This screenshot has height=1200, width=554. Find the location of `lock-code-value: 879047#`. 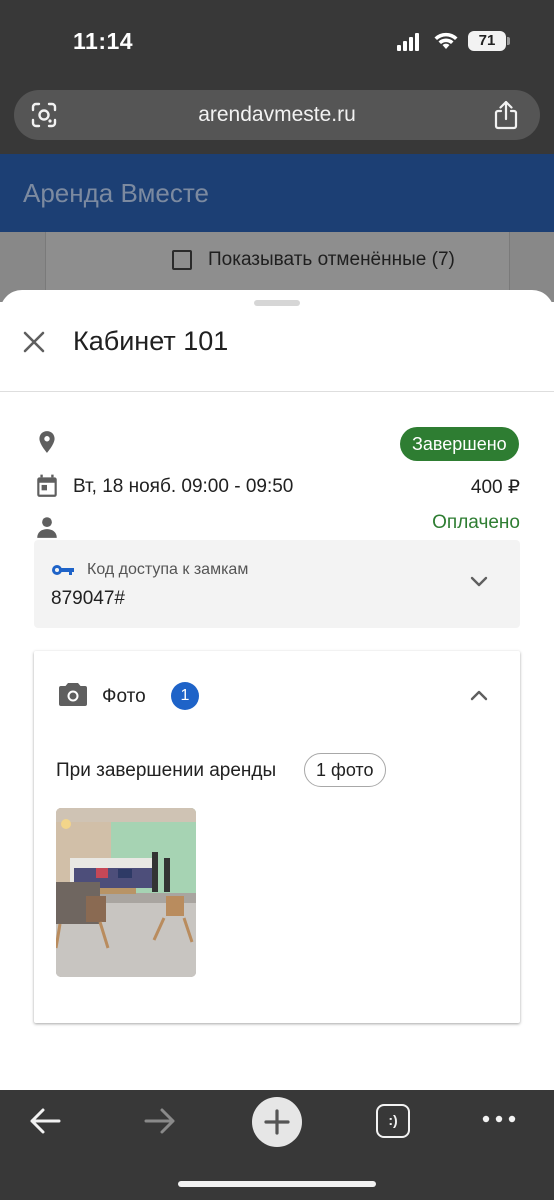

lock-code-value: 879047# is located at coordinates (88, 598).